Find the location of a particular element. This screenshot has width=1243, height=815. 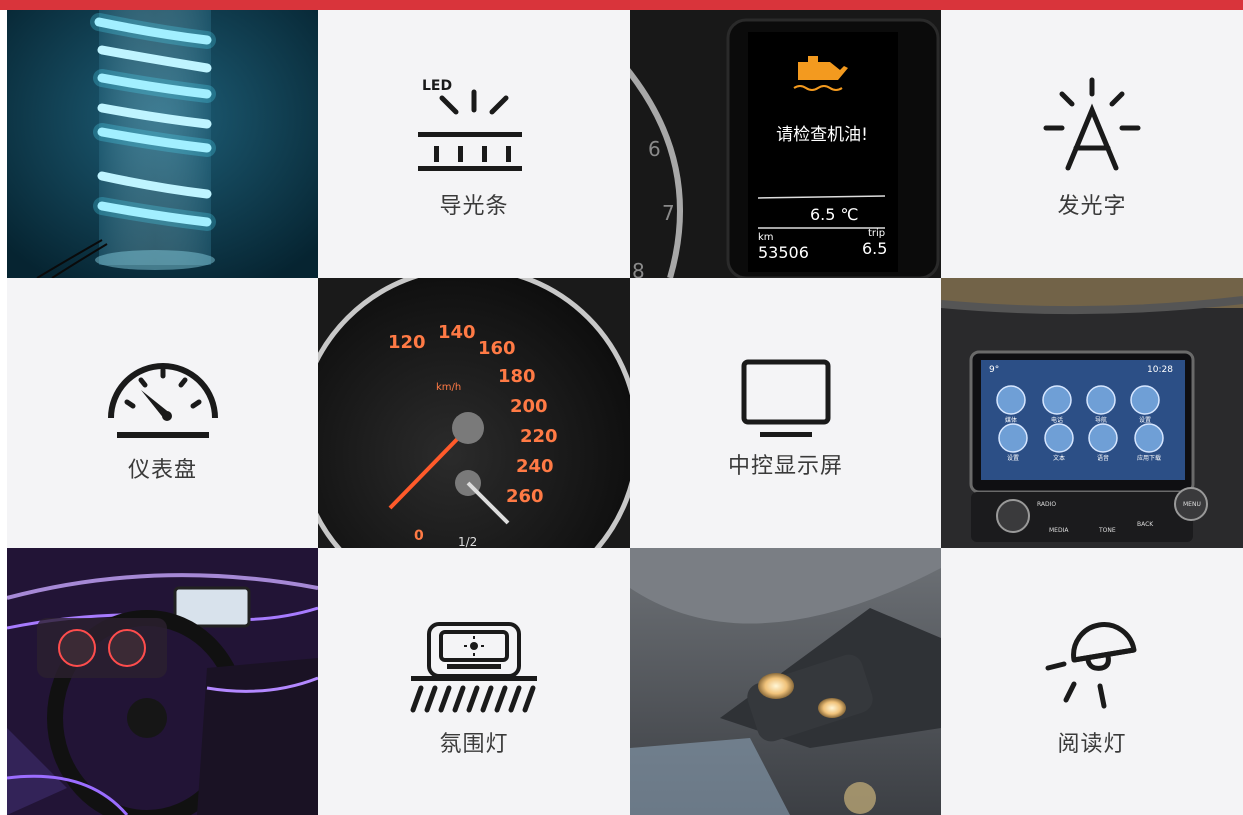

app-label: 应用下载 is located at coordinates (1149, 458).